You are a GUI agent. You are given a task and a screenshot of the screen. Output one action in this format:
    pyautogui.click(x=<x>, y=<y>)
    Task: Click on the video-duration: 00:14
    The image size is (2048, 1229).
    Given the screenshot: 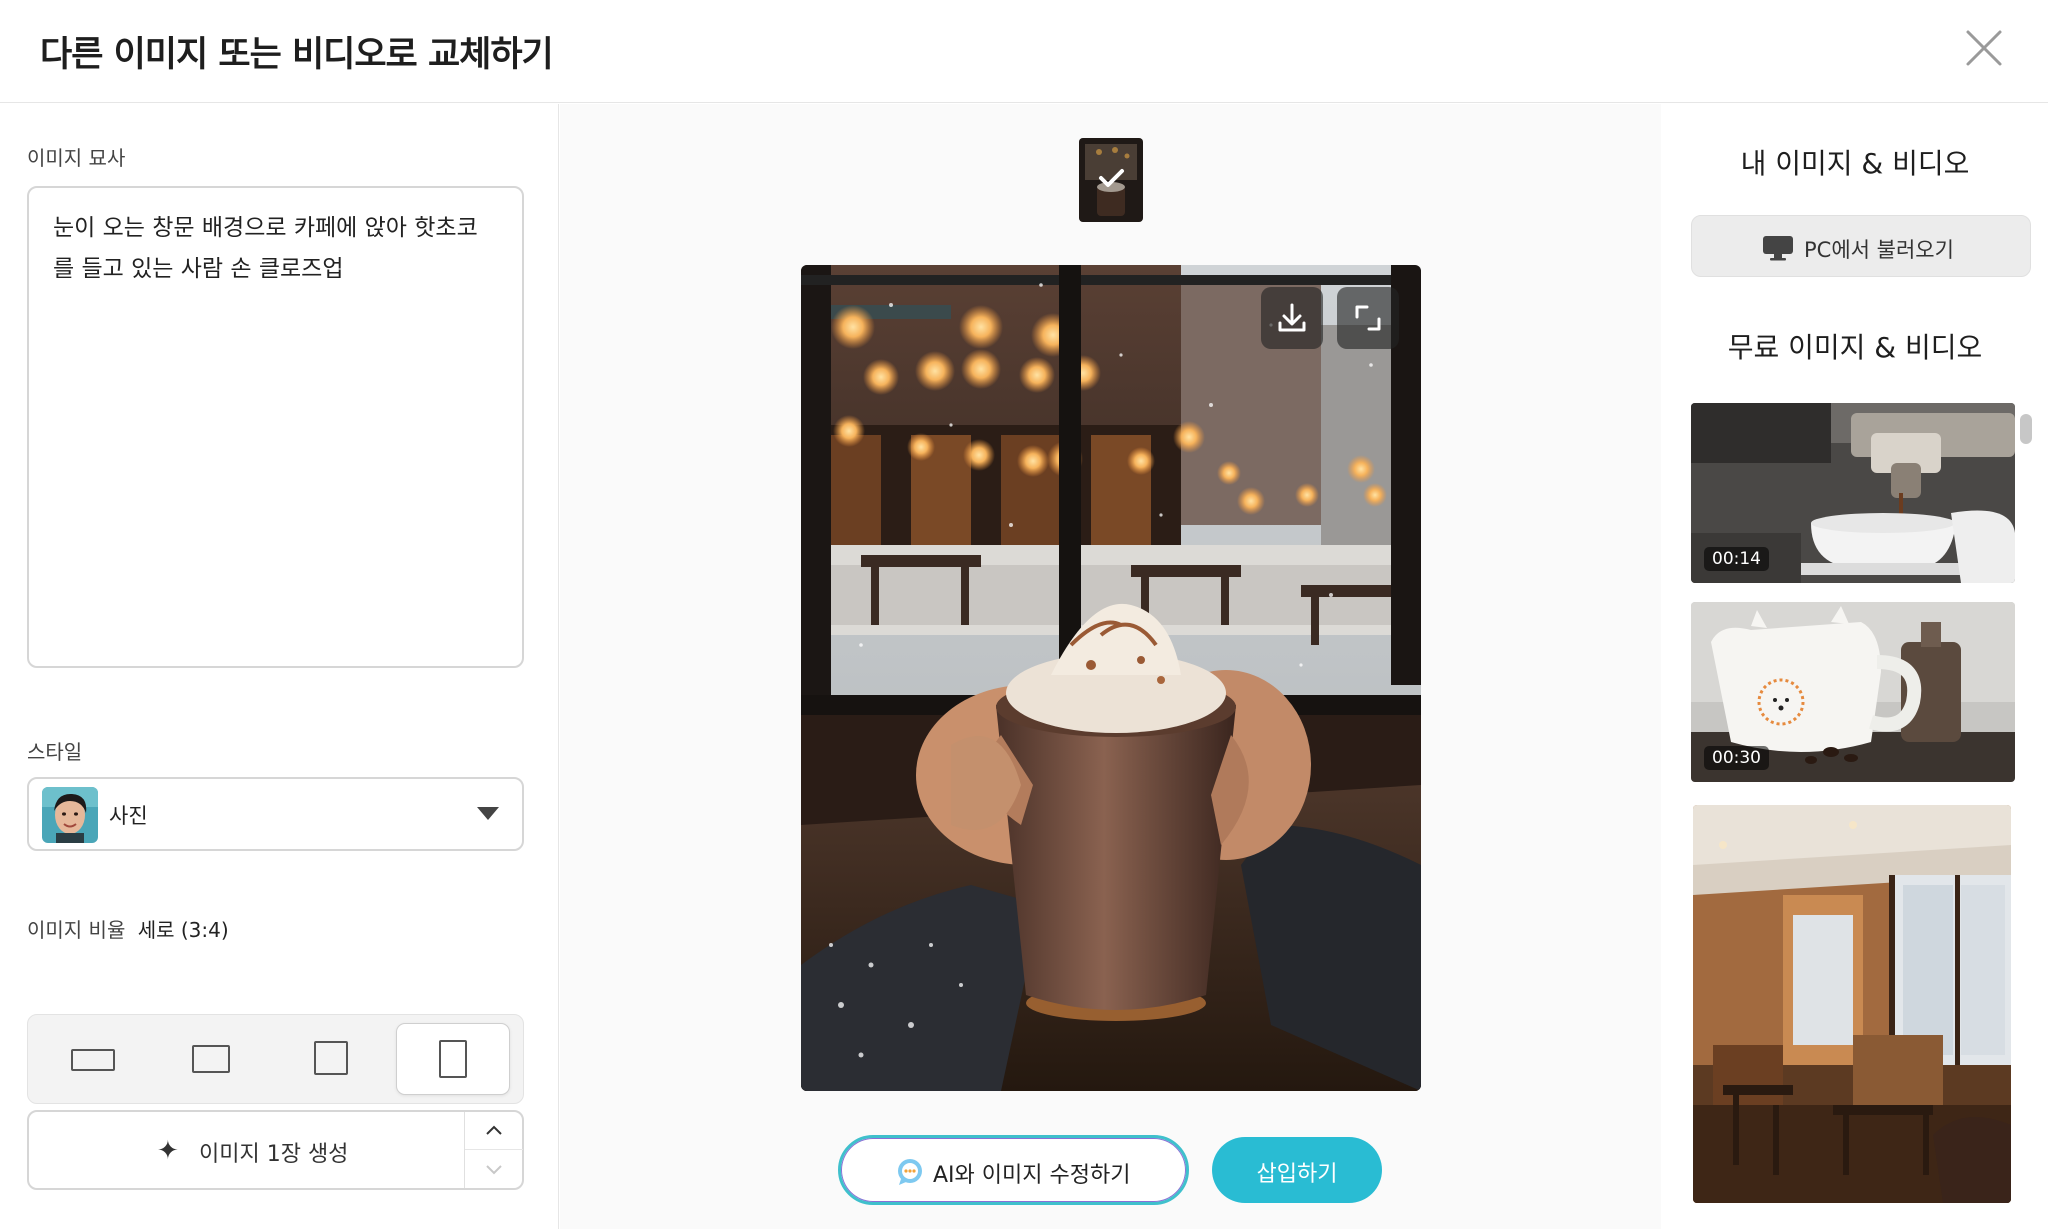 What is the action you would take?
    pyautogui.click(x=1736, y=559)
    